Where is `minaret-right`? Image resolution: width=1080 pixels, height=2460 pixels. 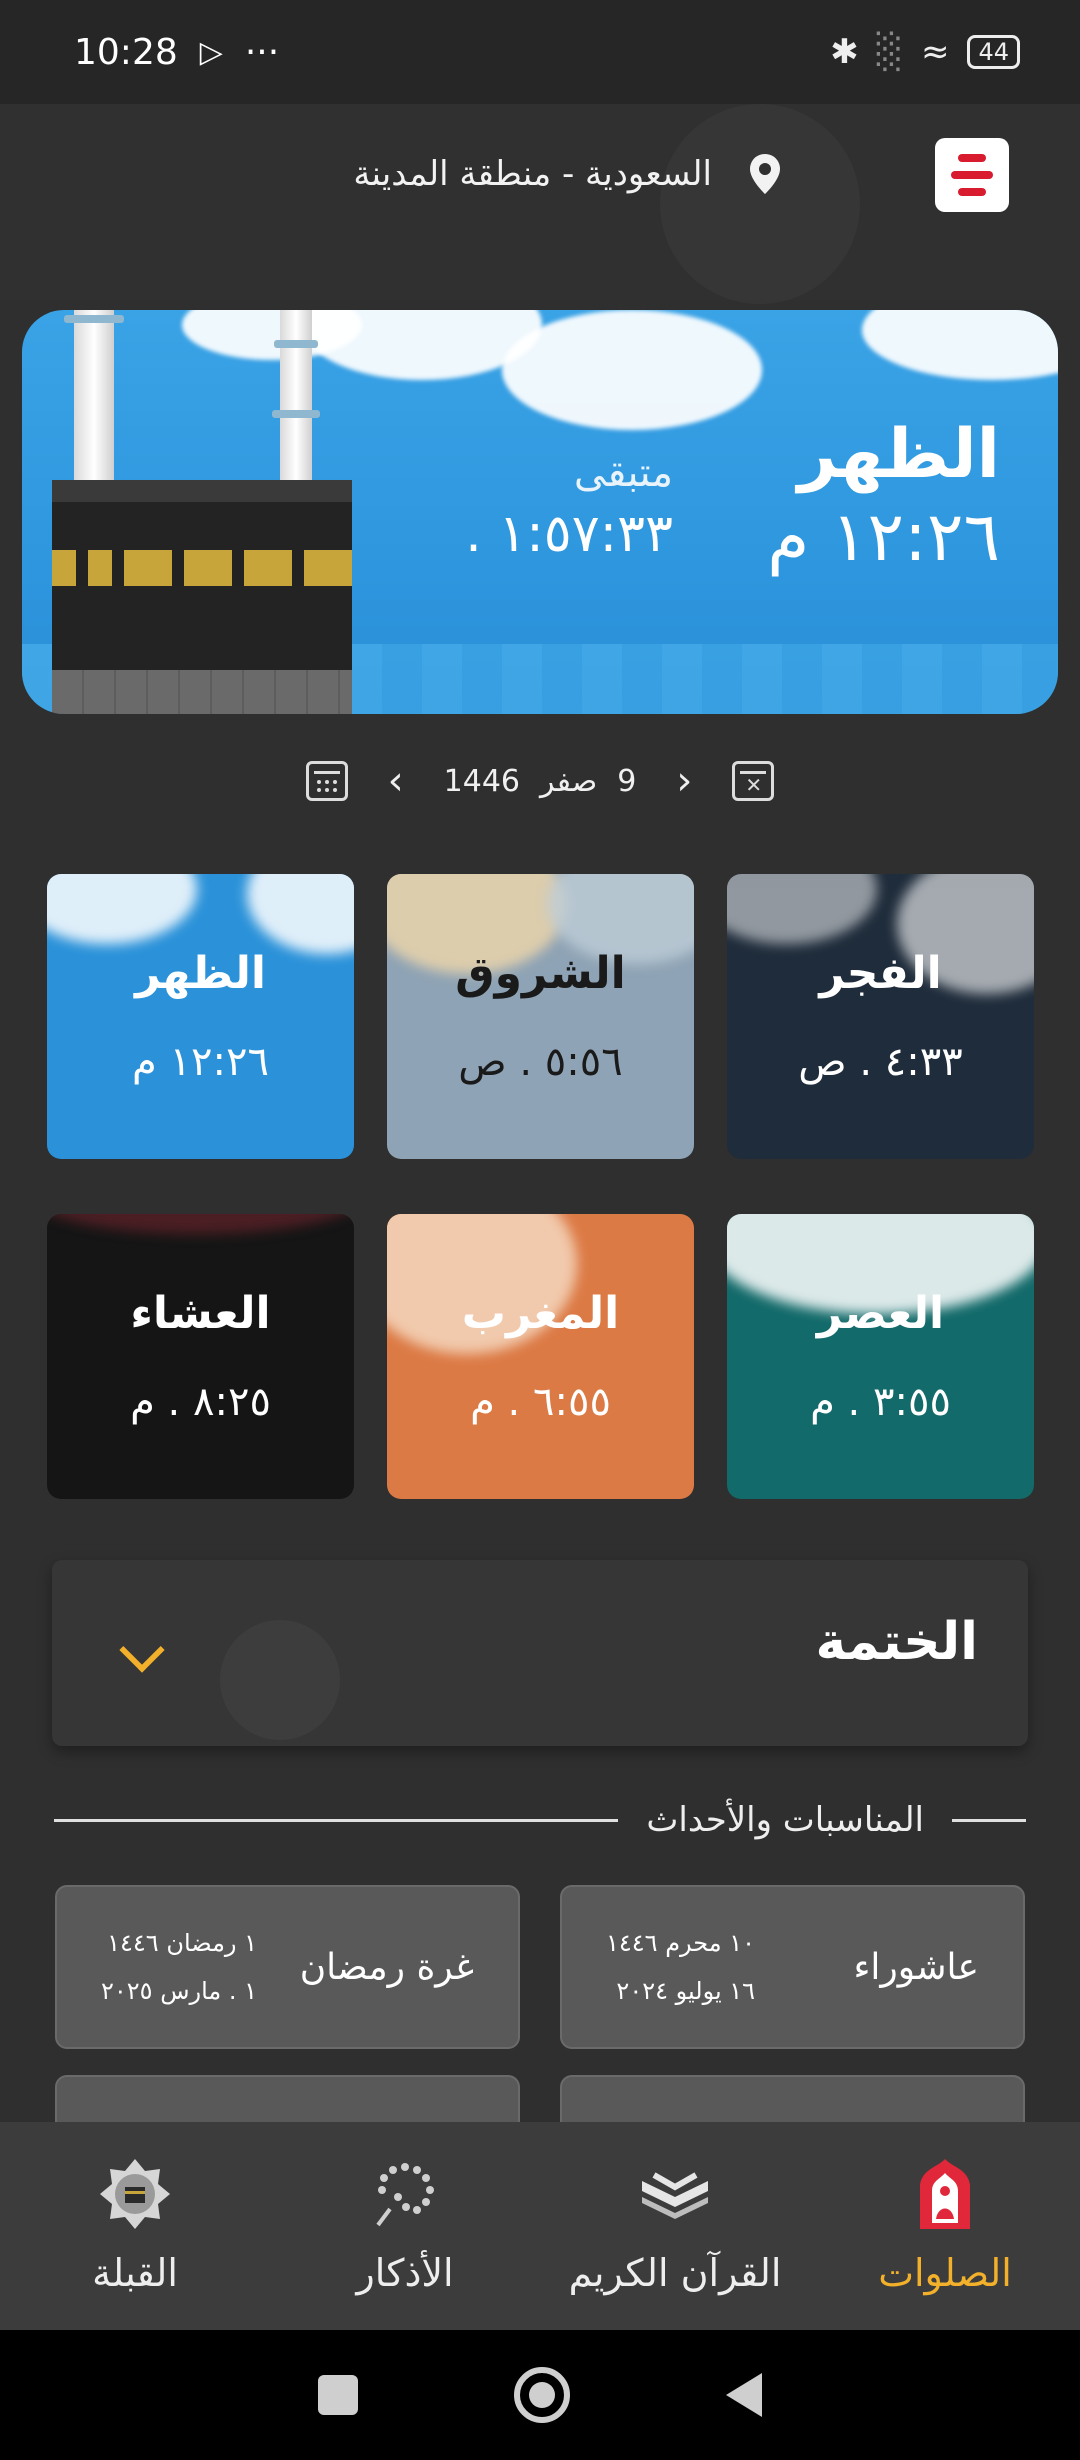
minaret-right is located at coordinates (296, 400).